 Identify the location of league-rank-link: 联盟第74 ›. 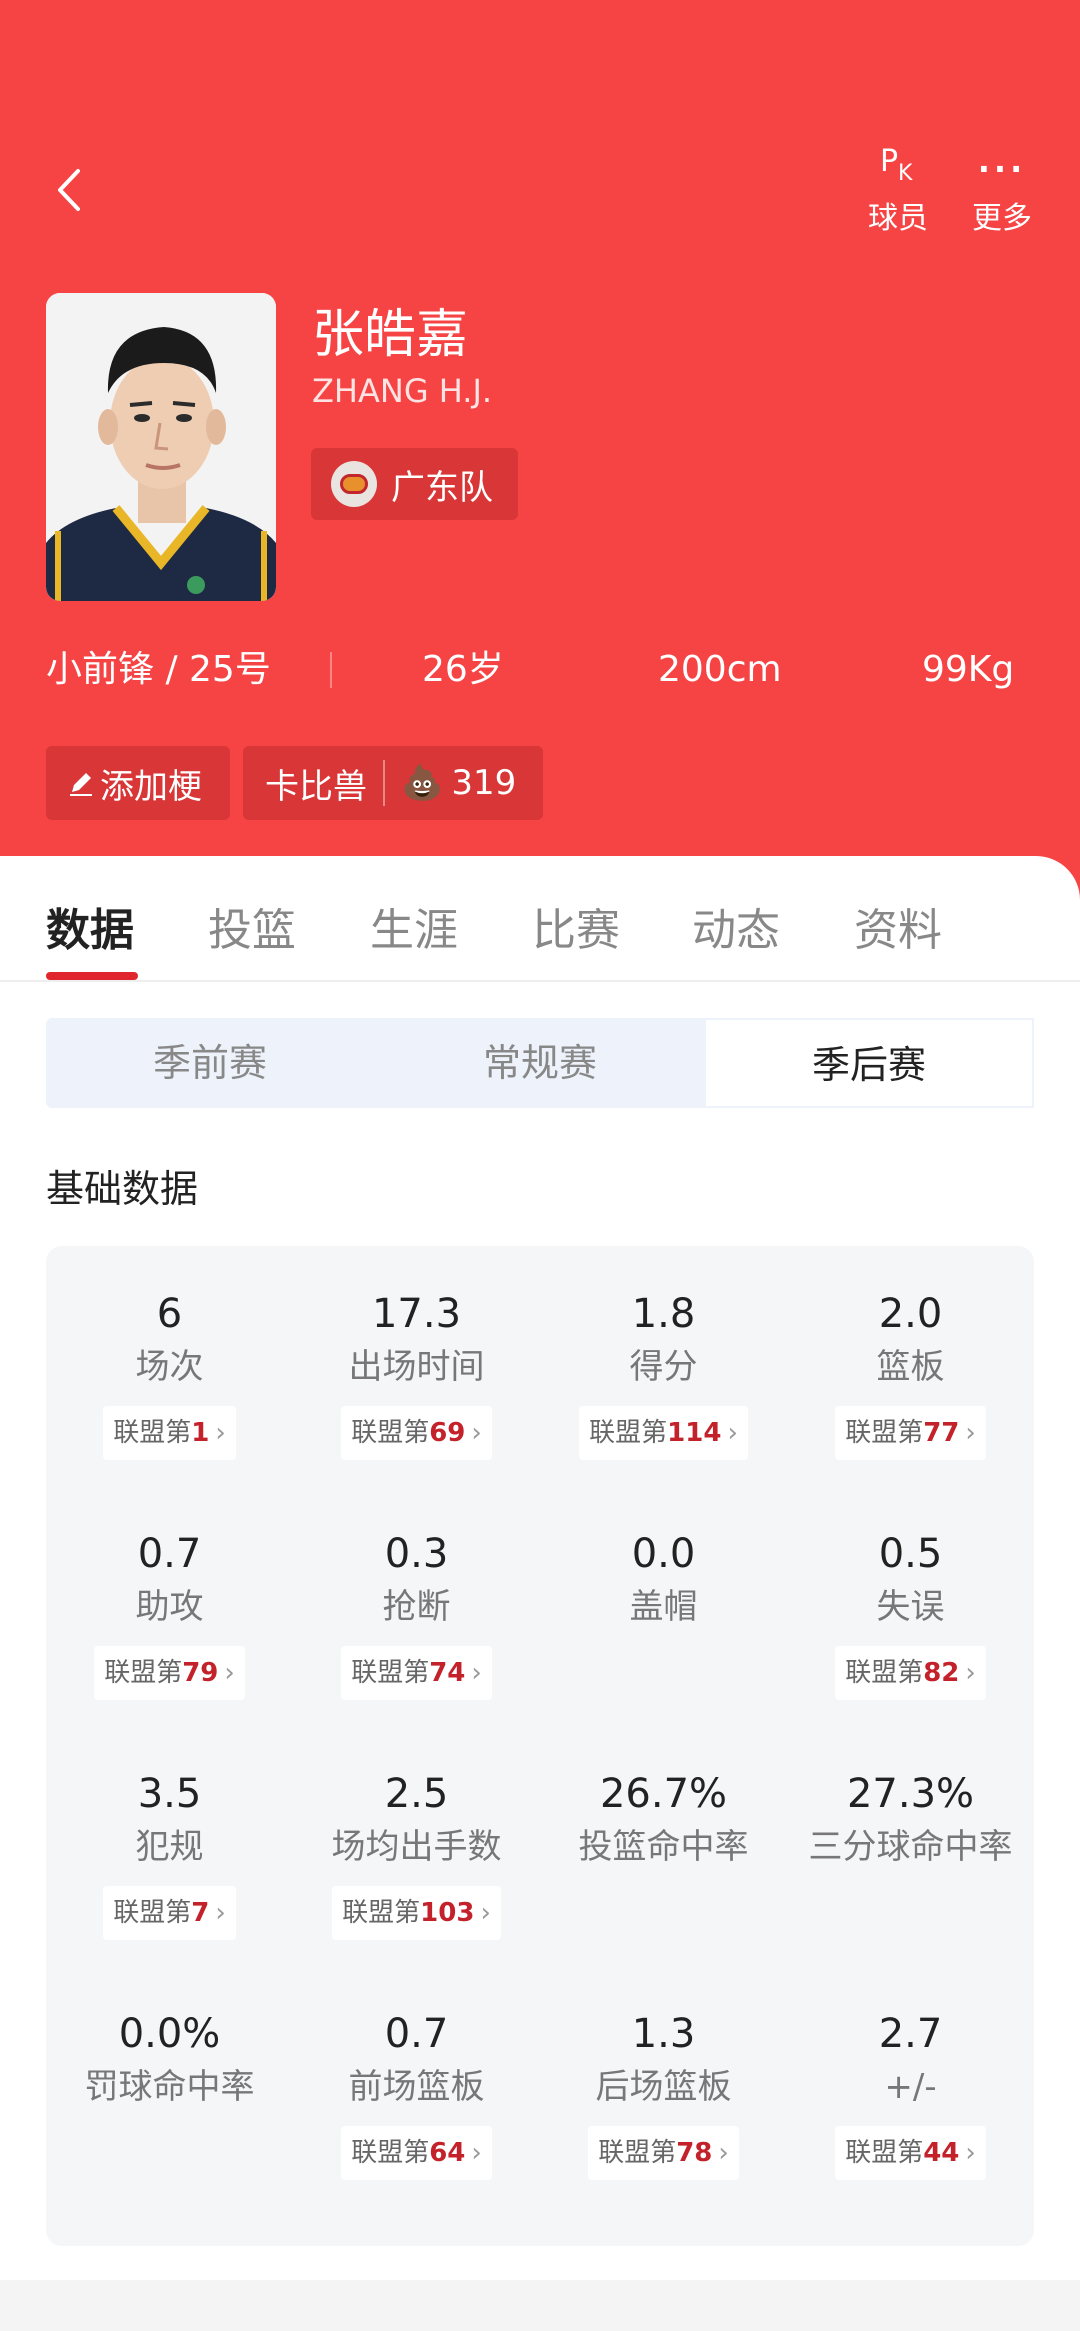
(416, 1673).